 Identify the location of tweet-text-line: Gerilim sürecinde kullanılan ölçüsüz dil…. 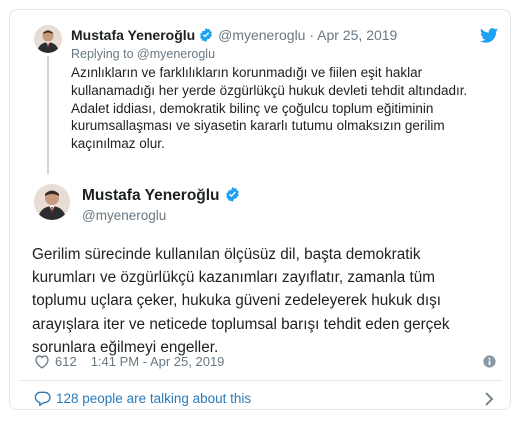
(226, 254).